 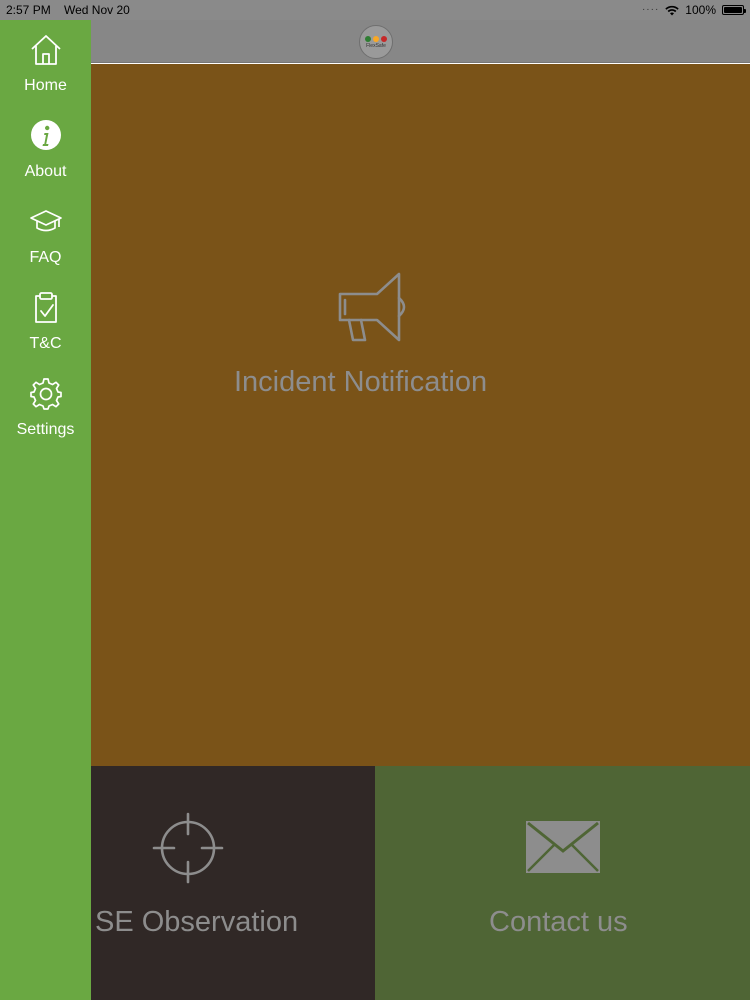 What do you see at coordinates (46, 394) in the screenshot?
I see `gear-icon` at bounding box center [46, 394].